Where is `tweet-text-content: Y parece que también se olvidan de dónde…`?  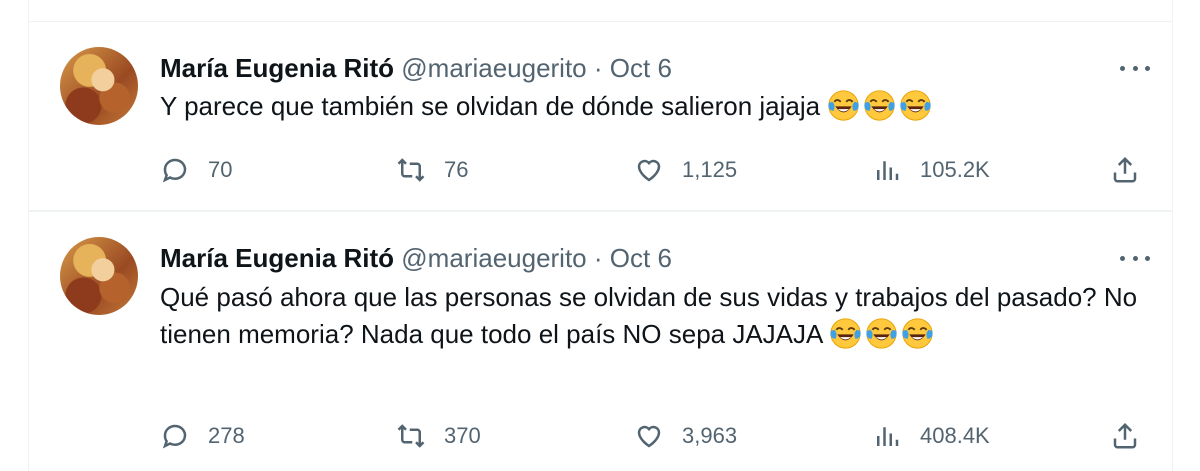 tweet-text-content: Y parece que también se olvidan de dónde… is located at coordinates (490, 106).